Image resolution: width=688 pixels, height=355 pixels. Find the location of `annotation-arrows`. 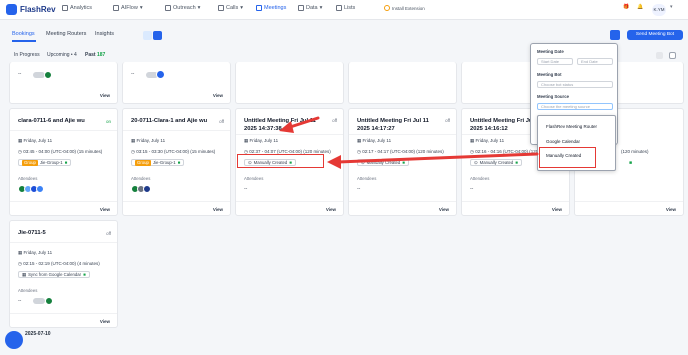

annotation-arrows is located at coordinates (409, 142).